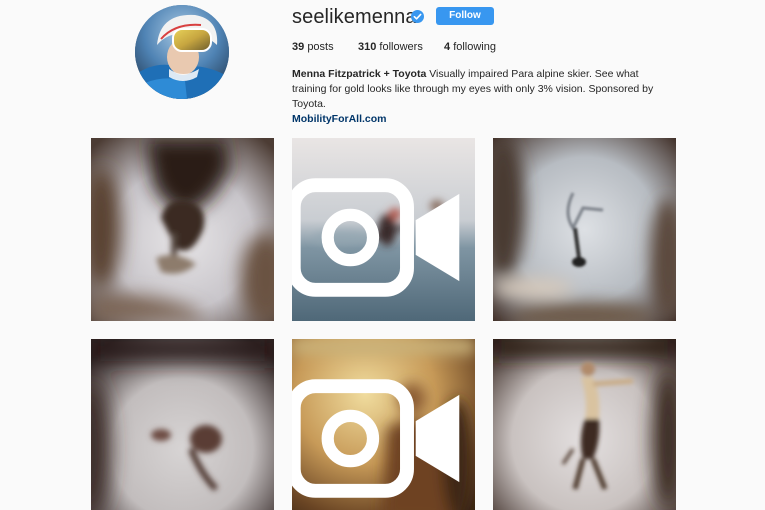  Describe the element at coordinates (417, 16) in the screenshot. I see `verified-badge-icon` at that location.